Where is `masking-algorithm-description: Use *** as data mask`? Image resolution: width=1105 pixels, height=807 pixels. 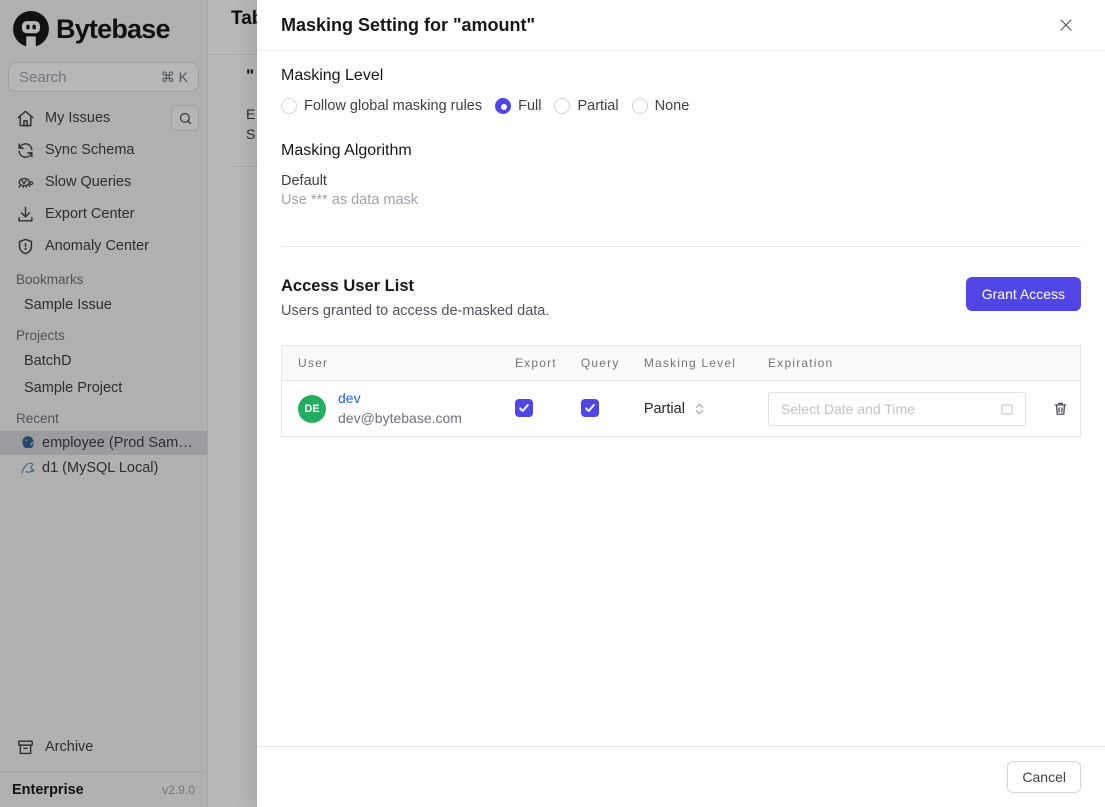
masking-algorithm-description: Use *** as data mask is located at coordinates (350, 200).